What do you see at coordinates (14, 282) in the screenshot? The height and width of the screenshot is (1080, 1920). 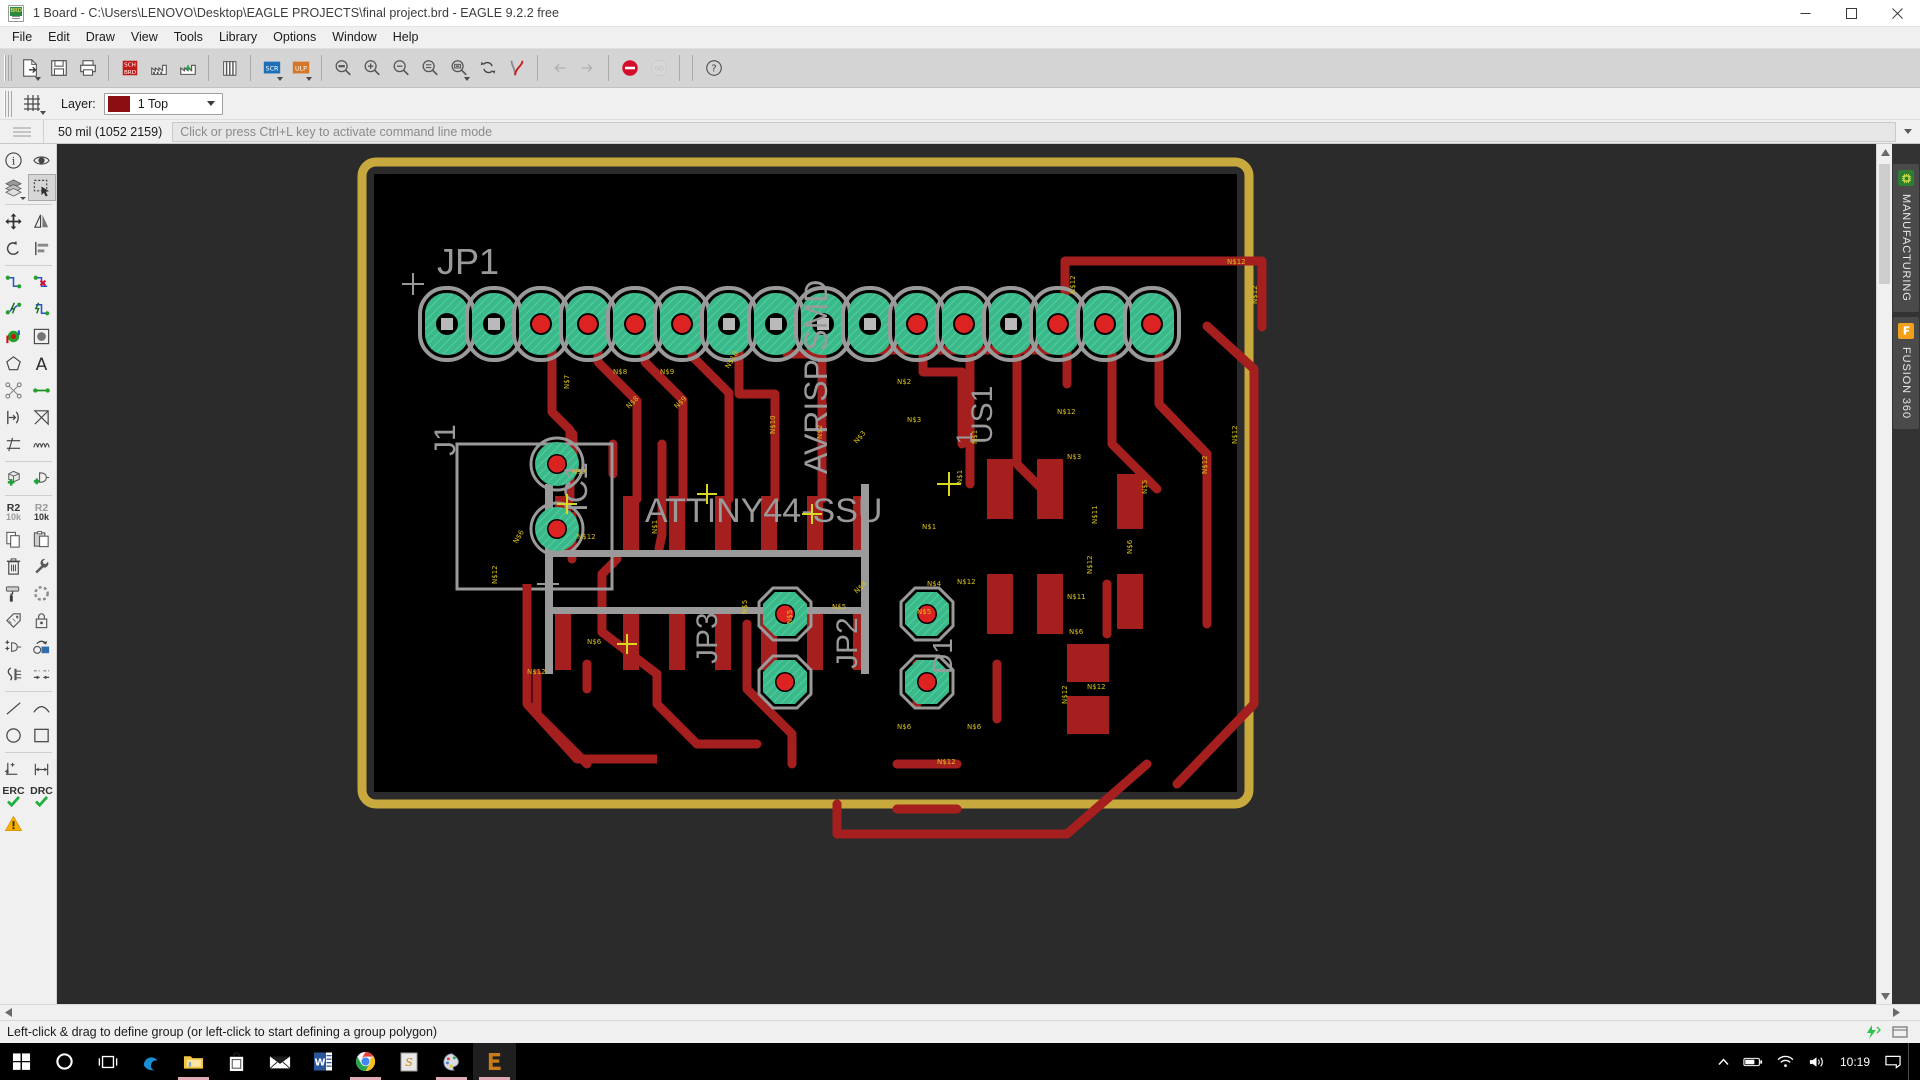 I see `route-tool` at bounding box center [14, 282].